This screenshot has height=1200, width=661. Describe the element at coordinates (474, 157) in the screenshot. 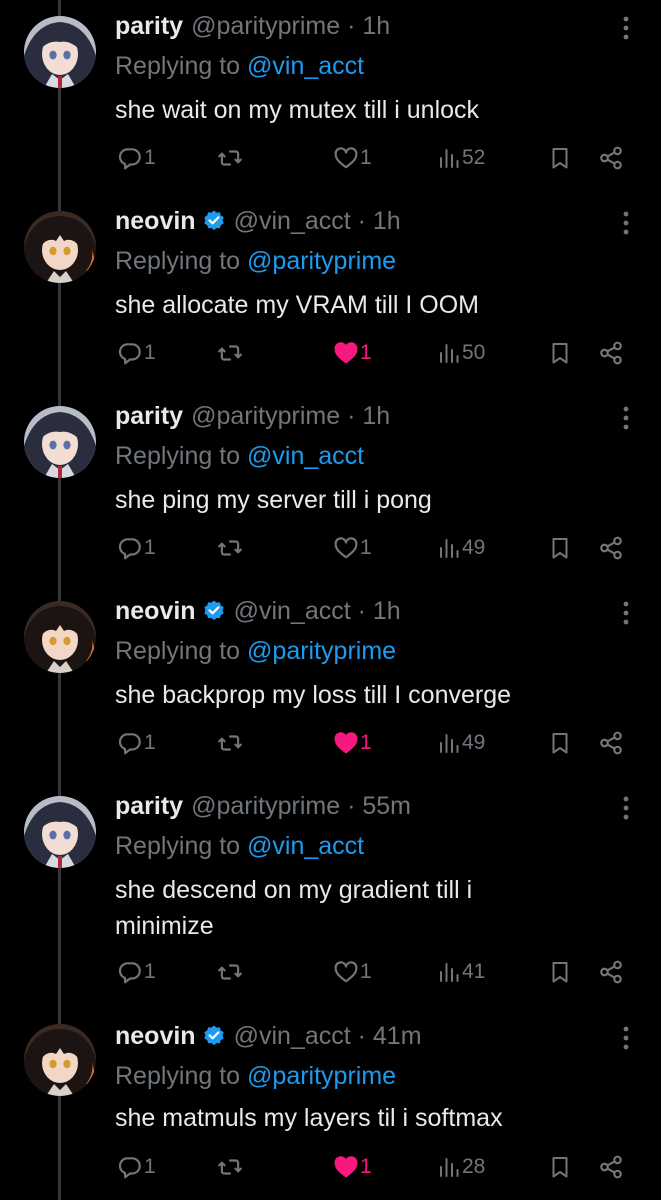

I see `view-count: 52` at that location.